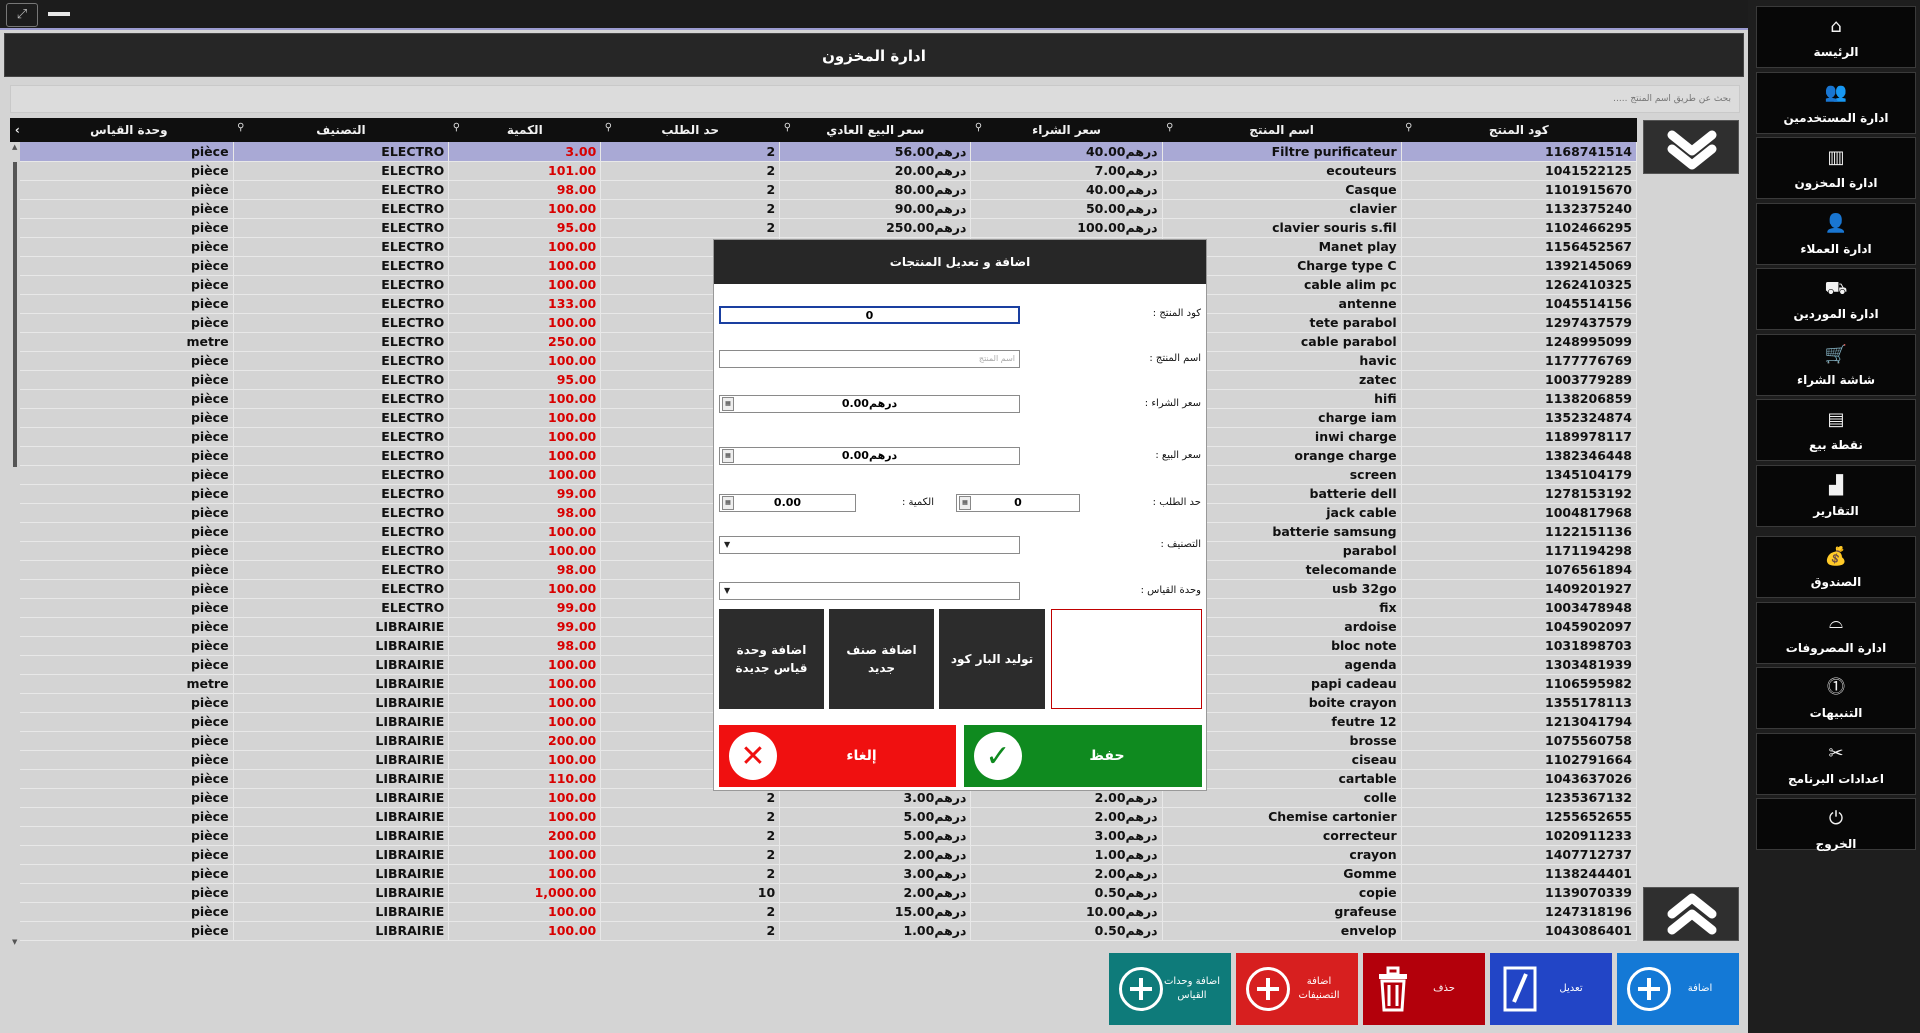 This screenshot has height=1033, width=1920. I want to click on category-select: ▼, so click(869, 545).